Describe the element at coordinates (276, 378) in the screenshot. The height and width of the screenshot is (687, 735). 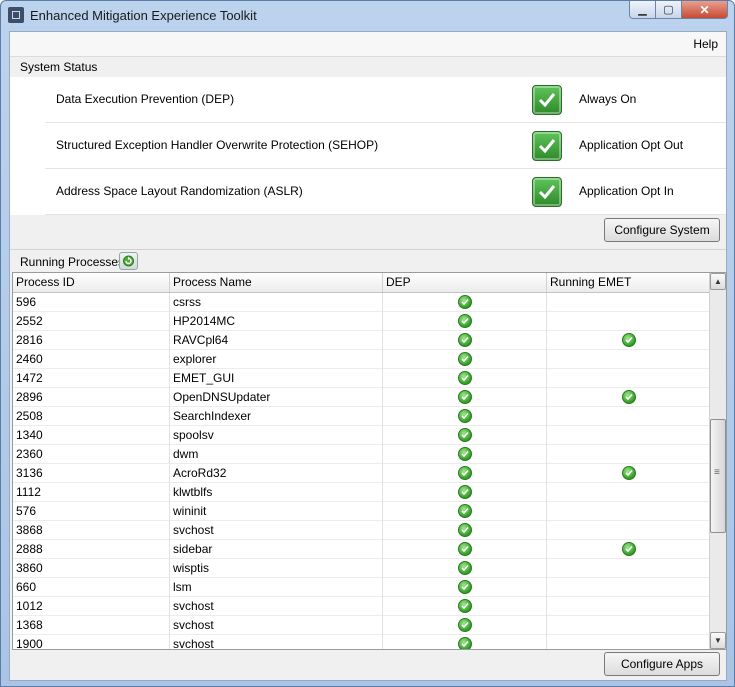
I see `process-name-cell: EMET_GUI` at that location.